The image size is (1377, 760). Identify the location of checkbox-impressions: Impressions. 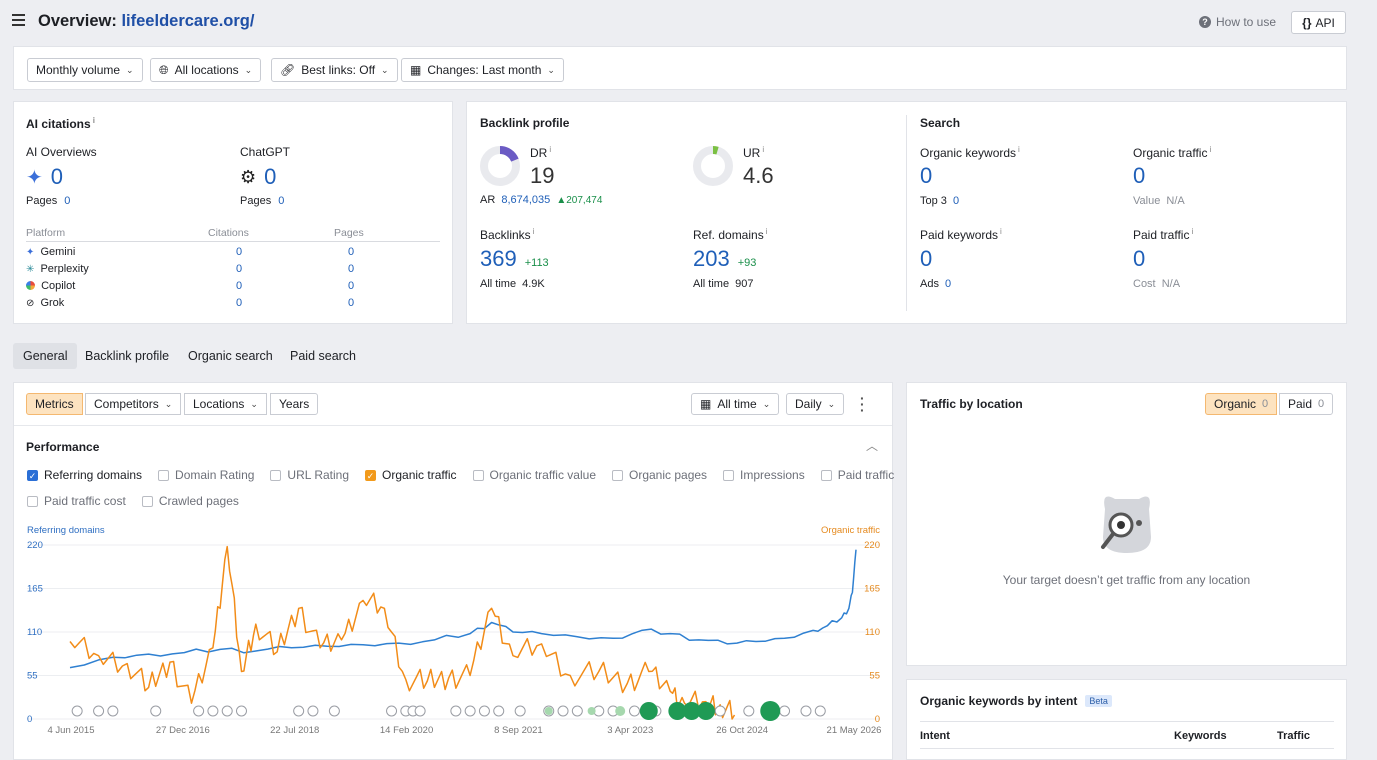
(764, 475).